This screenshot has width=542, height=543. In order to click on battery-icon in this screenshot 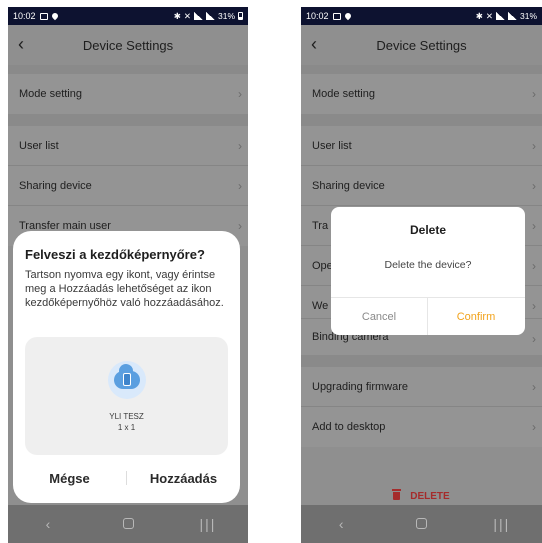, I will do `click(240, 16)`.